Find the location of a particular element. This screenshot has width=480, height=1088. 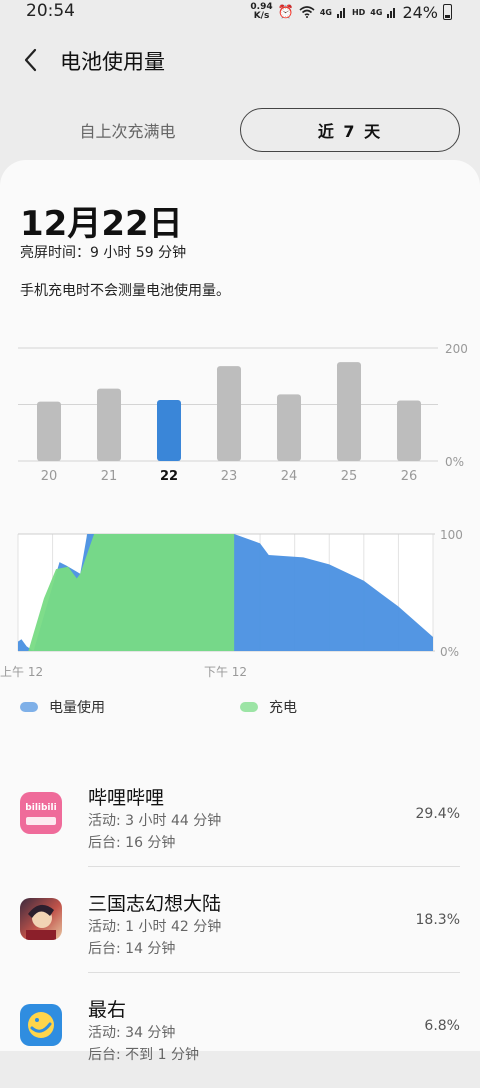

legend-charging-swatch is located at coordinates (249, 707).